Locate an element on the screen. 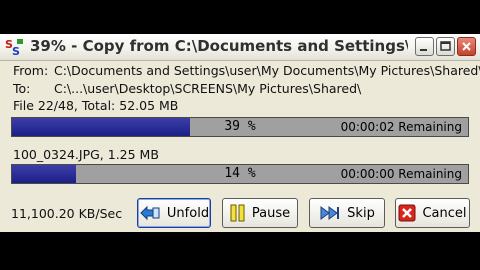 This screenshot has width=480, height=270. from-label: From: is located at coordinates (31, 70).